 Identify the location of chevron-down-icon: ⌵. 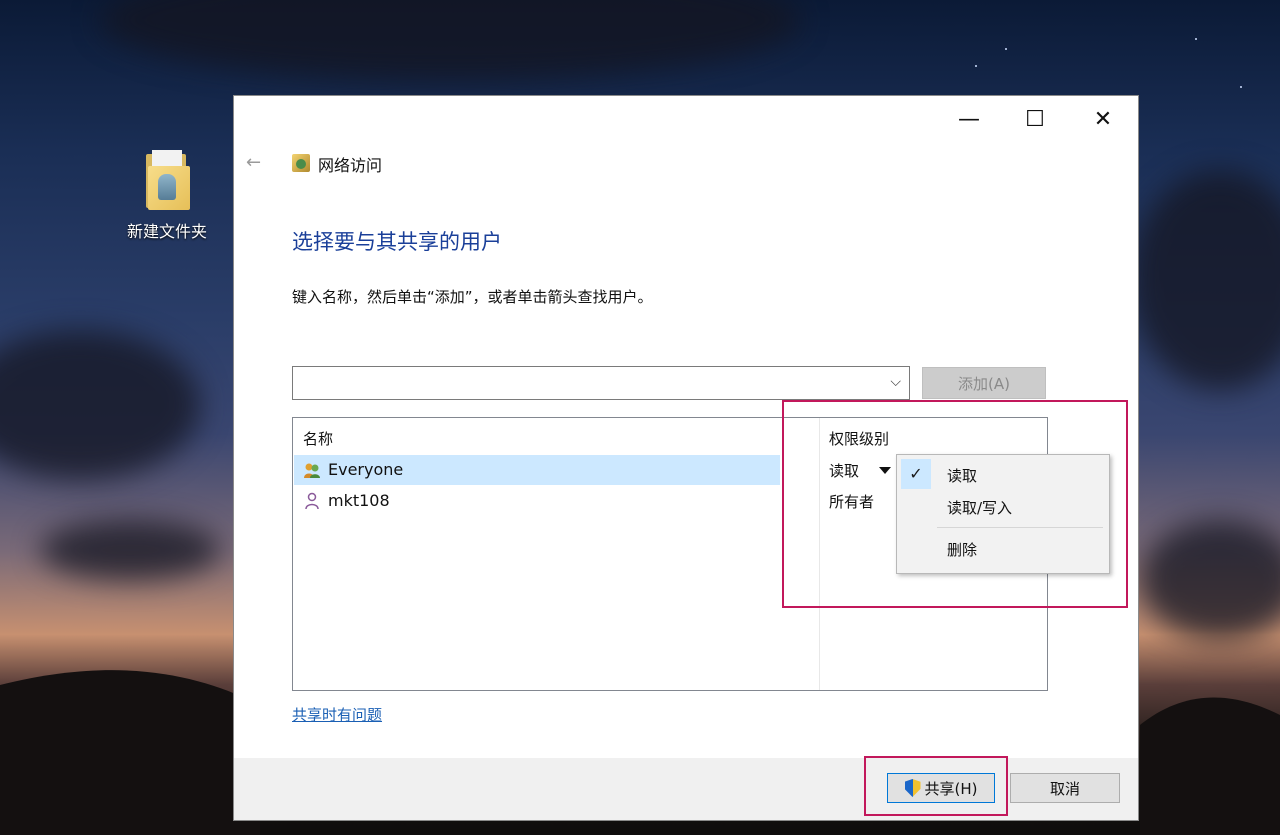
(895, 382).